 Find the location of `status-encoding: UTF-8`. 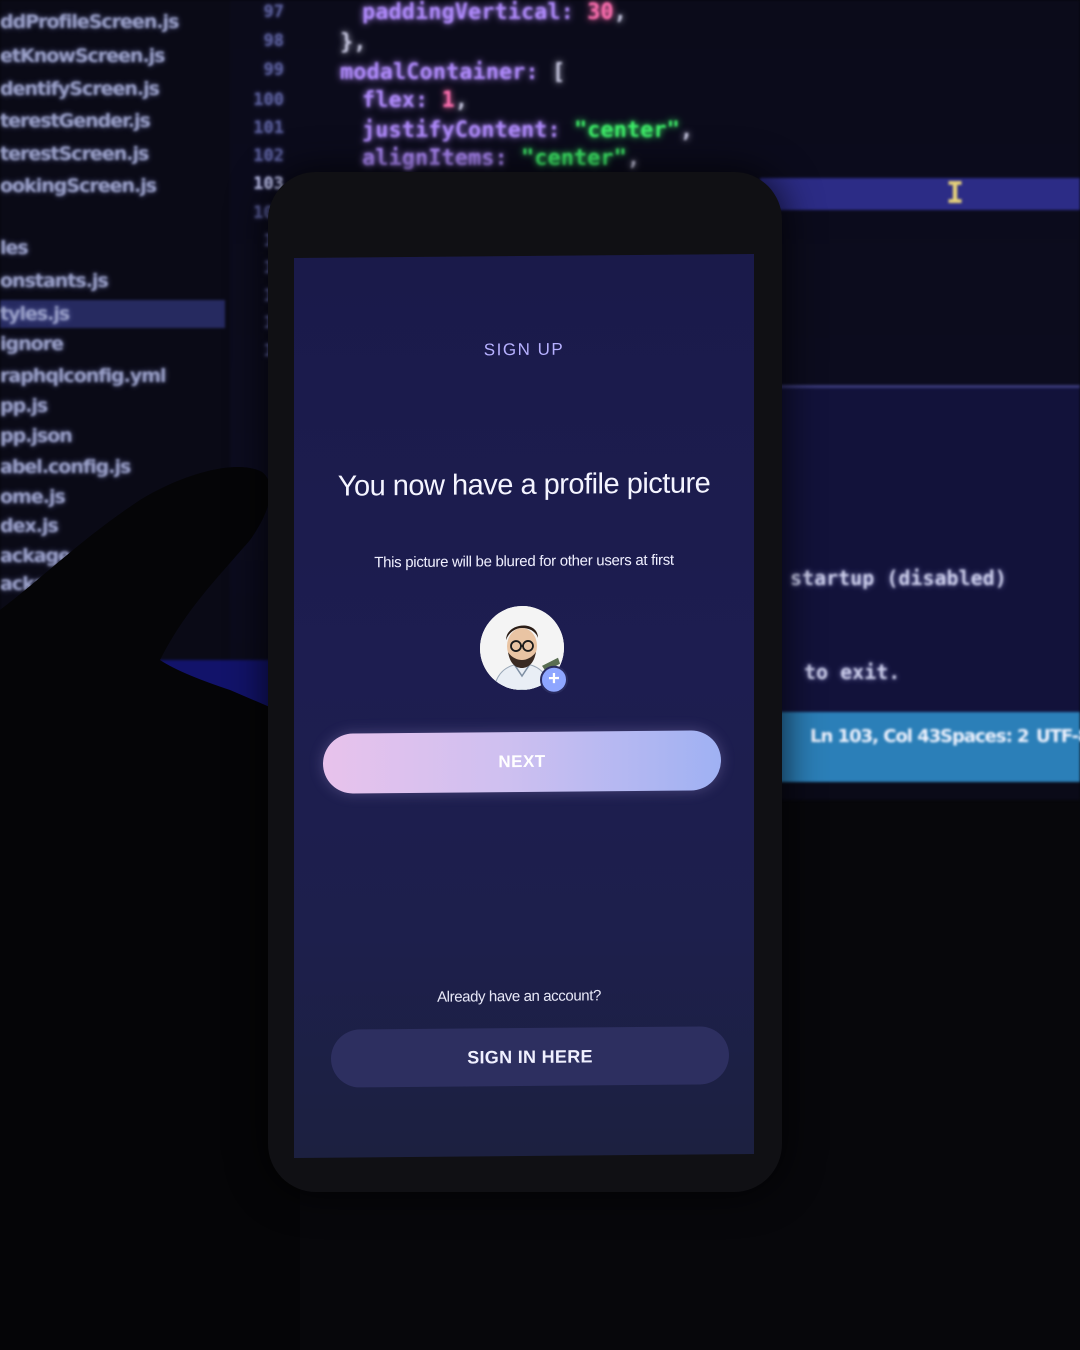

status-encoding: UTF-8 is located at coordinates (1058, 736).